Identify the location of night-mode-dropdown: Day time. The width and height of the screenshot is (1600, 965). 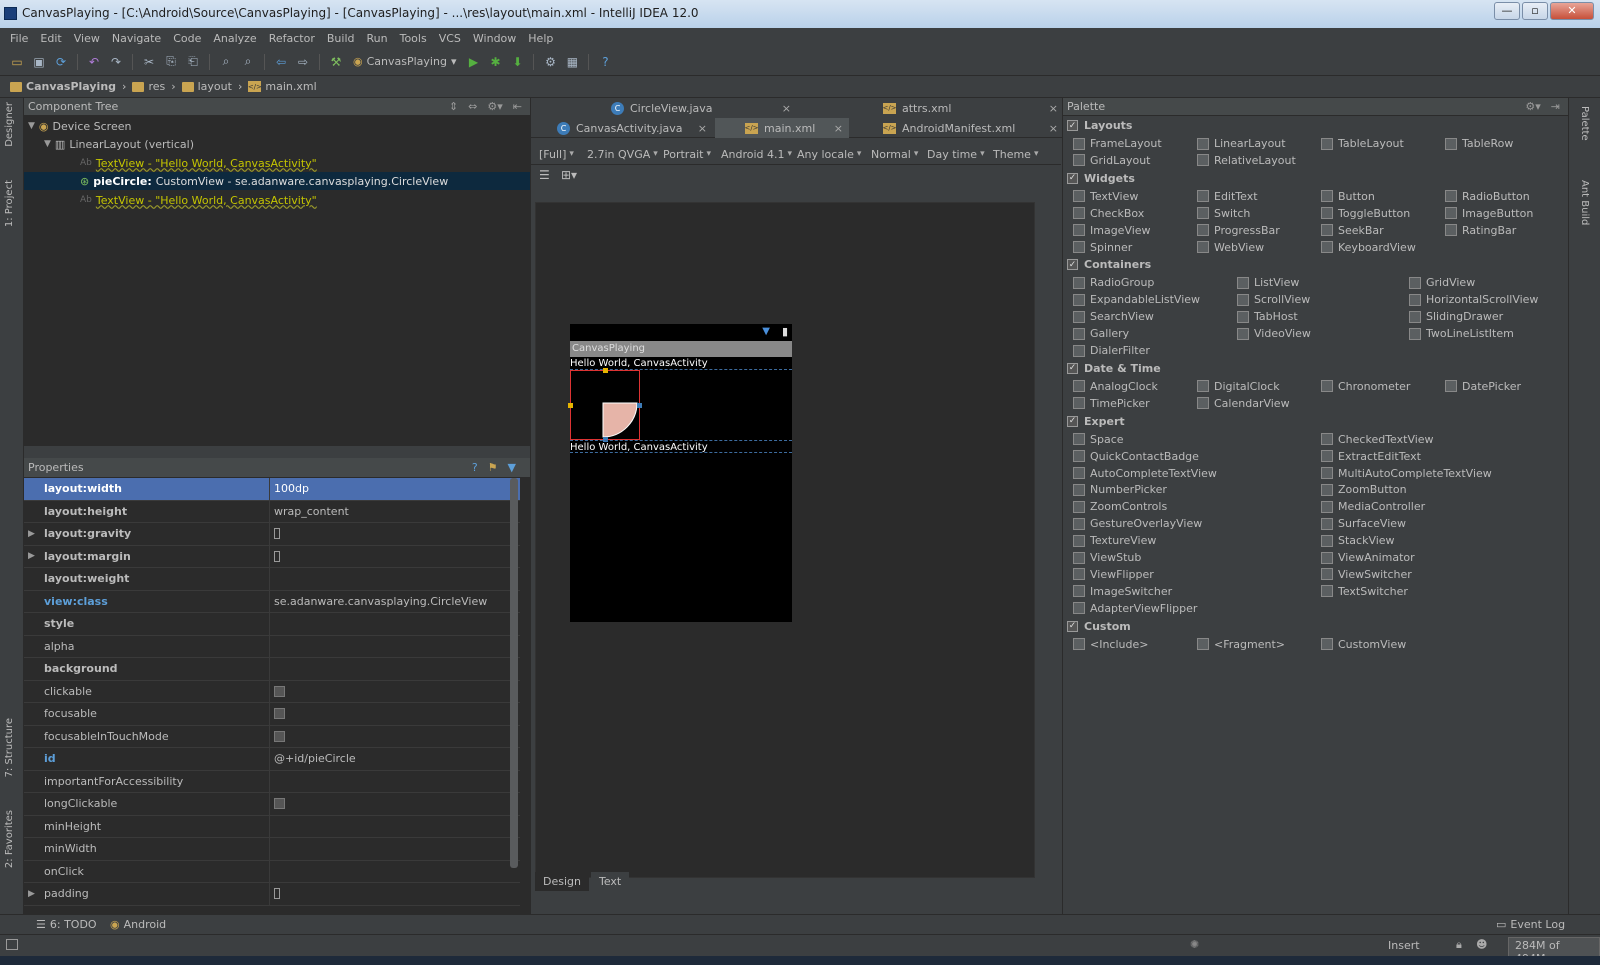
(956, 154).